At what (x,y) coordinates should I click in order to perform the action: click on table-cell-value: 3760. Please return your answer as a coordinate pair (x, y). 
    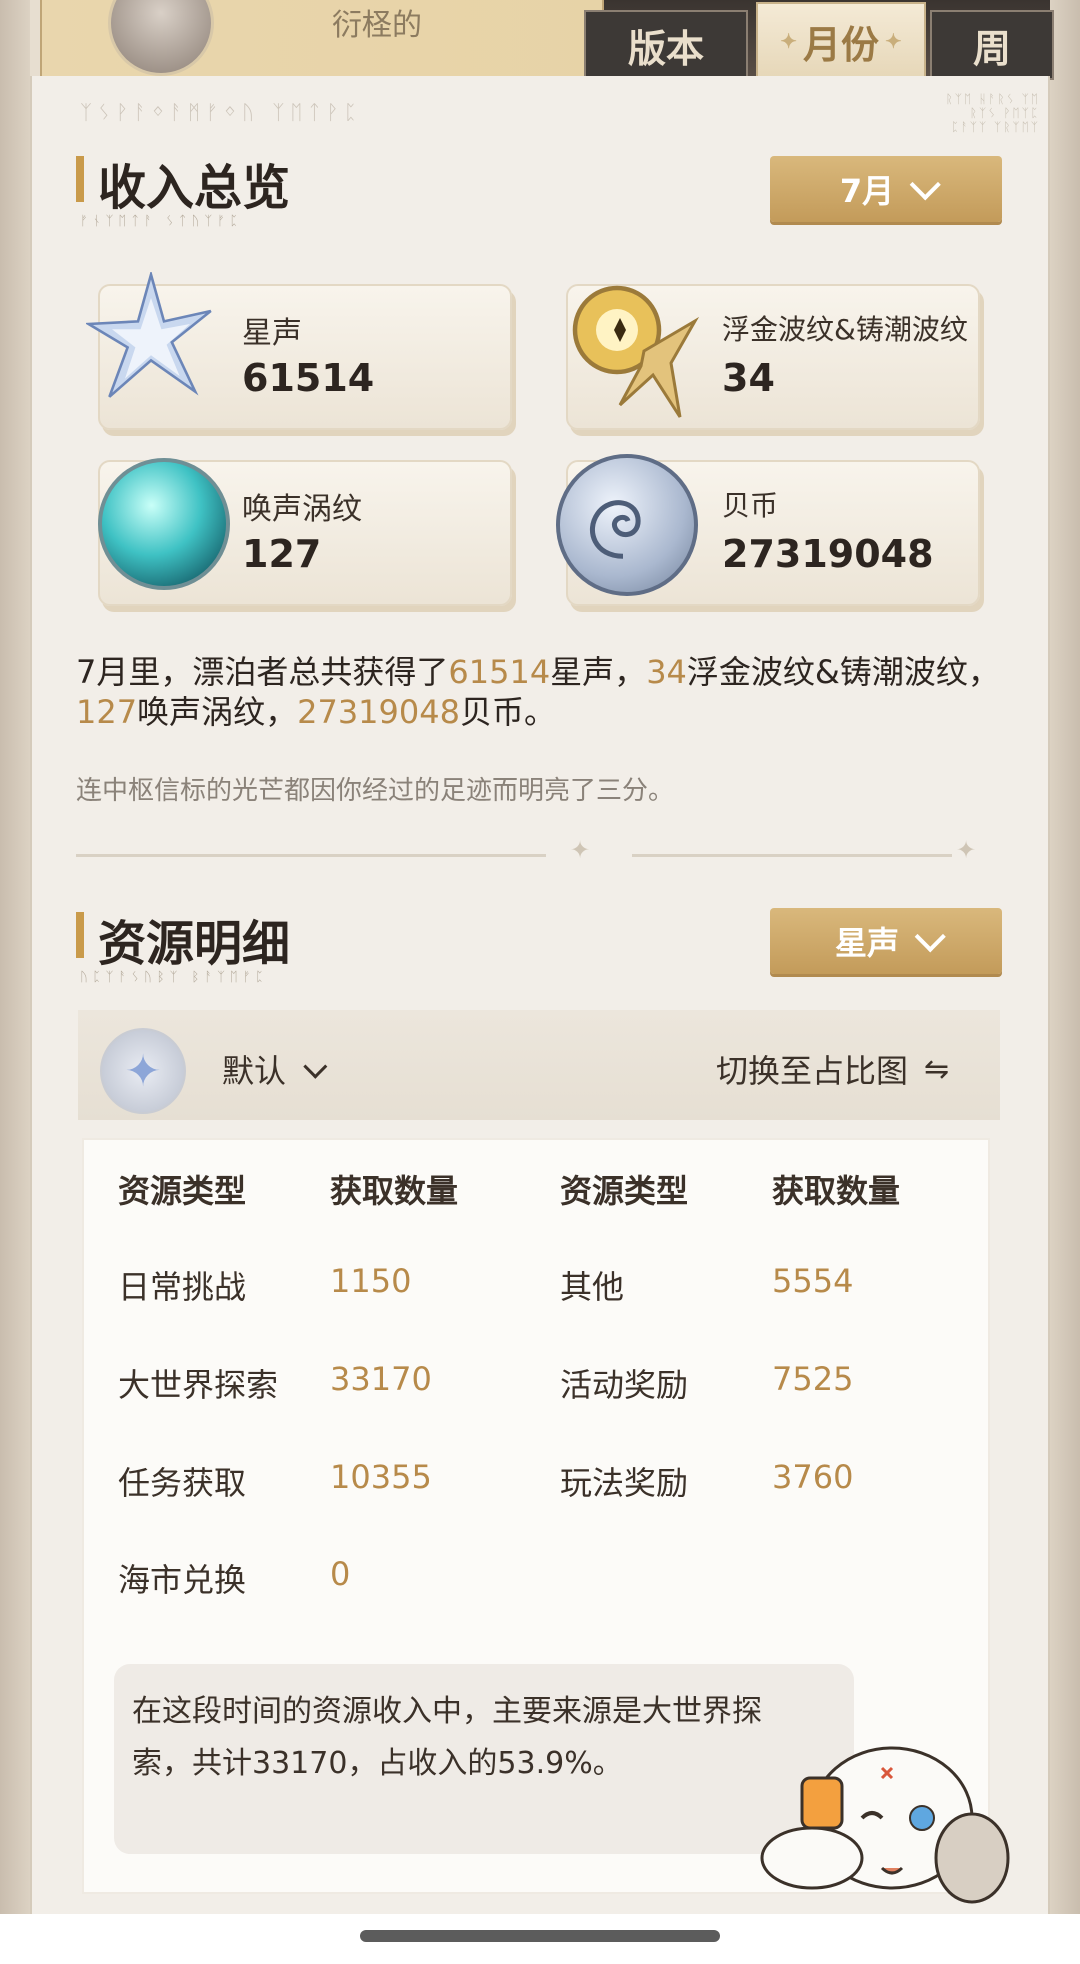
    Looking at the image, I should click on (813, 1477).